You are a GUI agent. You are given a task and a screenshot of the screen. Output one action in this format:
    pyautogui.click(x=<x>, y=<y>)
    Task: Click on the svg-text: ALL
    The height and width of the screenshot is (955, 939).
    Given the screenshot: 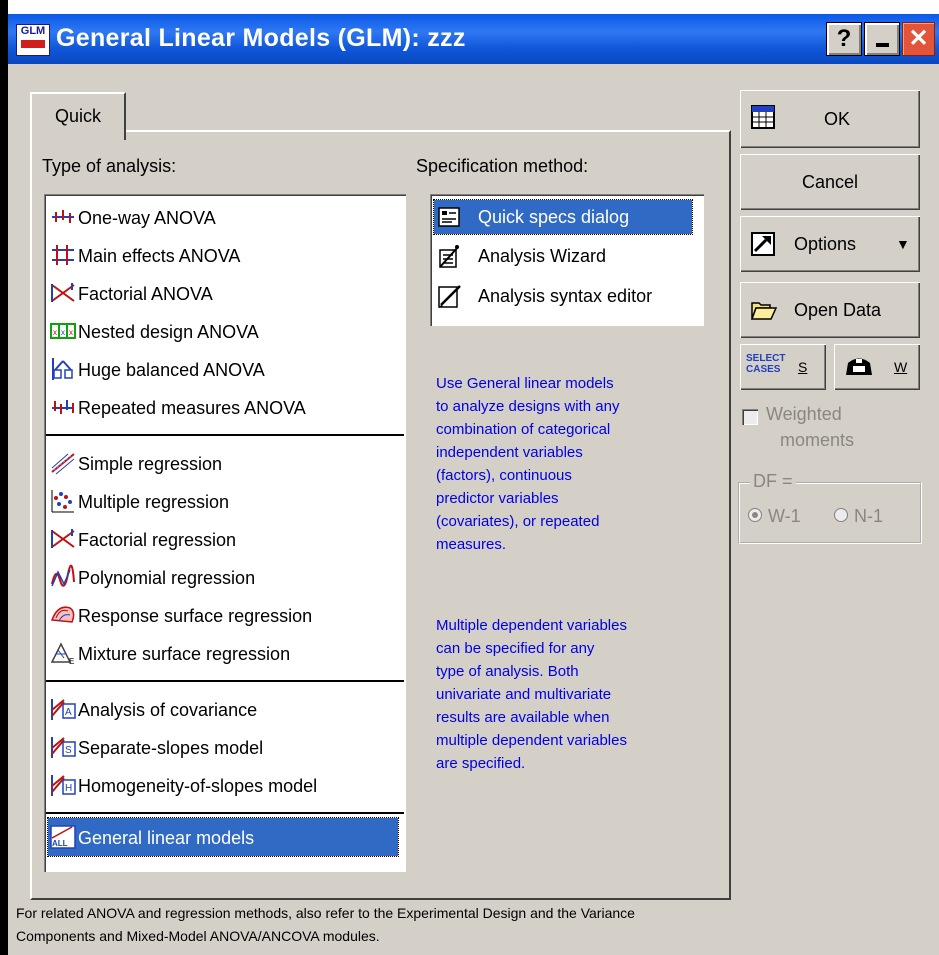 What is the action you would take?
    pyautogui.click(x=60, y=843)
    